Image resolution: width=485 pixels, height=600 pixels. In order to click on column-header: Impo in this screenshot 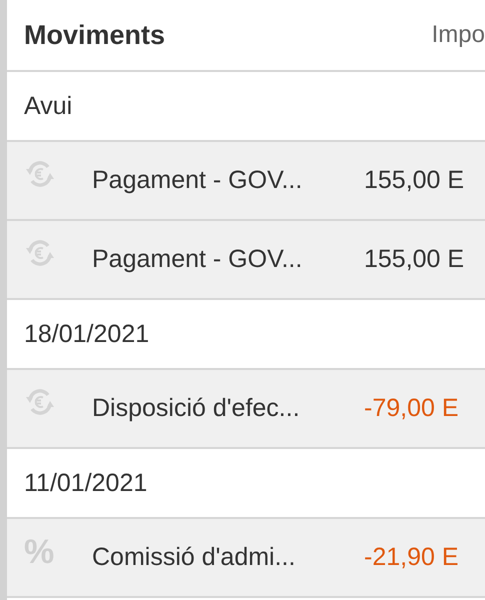, I will do `click(458, 35)`.